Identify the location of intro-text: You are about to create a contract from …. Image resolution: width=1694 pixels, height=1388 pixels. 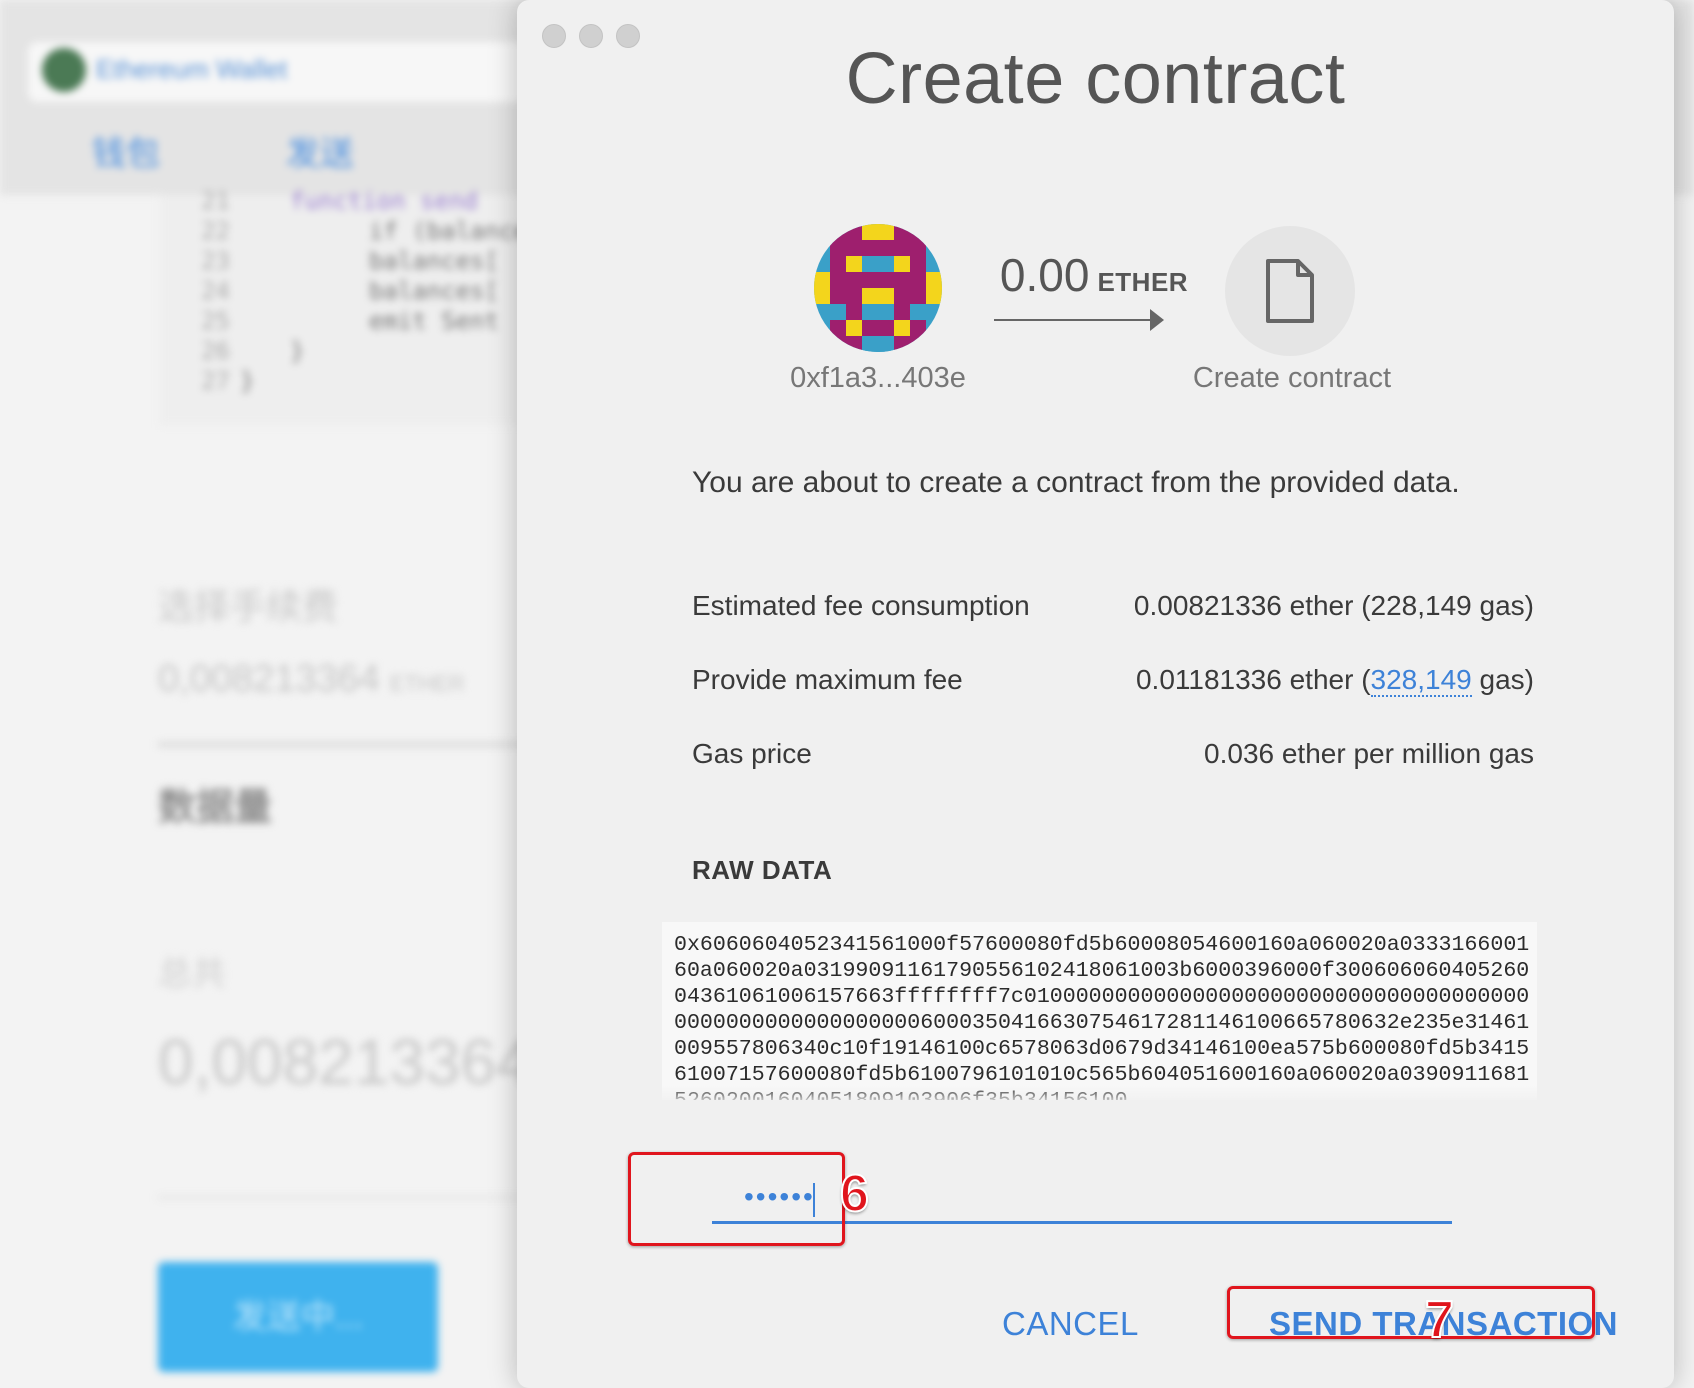
(1076, 482).